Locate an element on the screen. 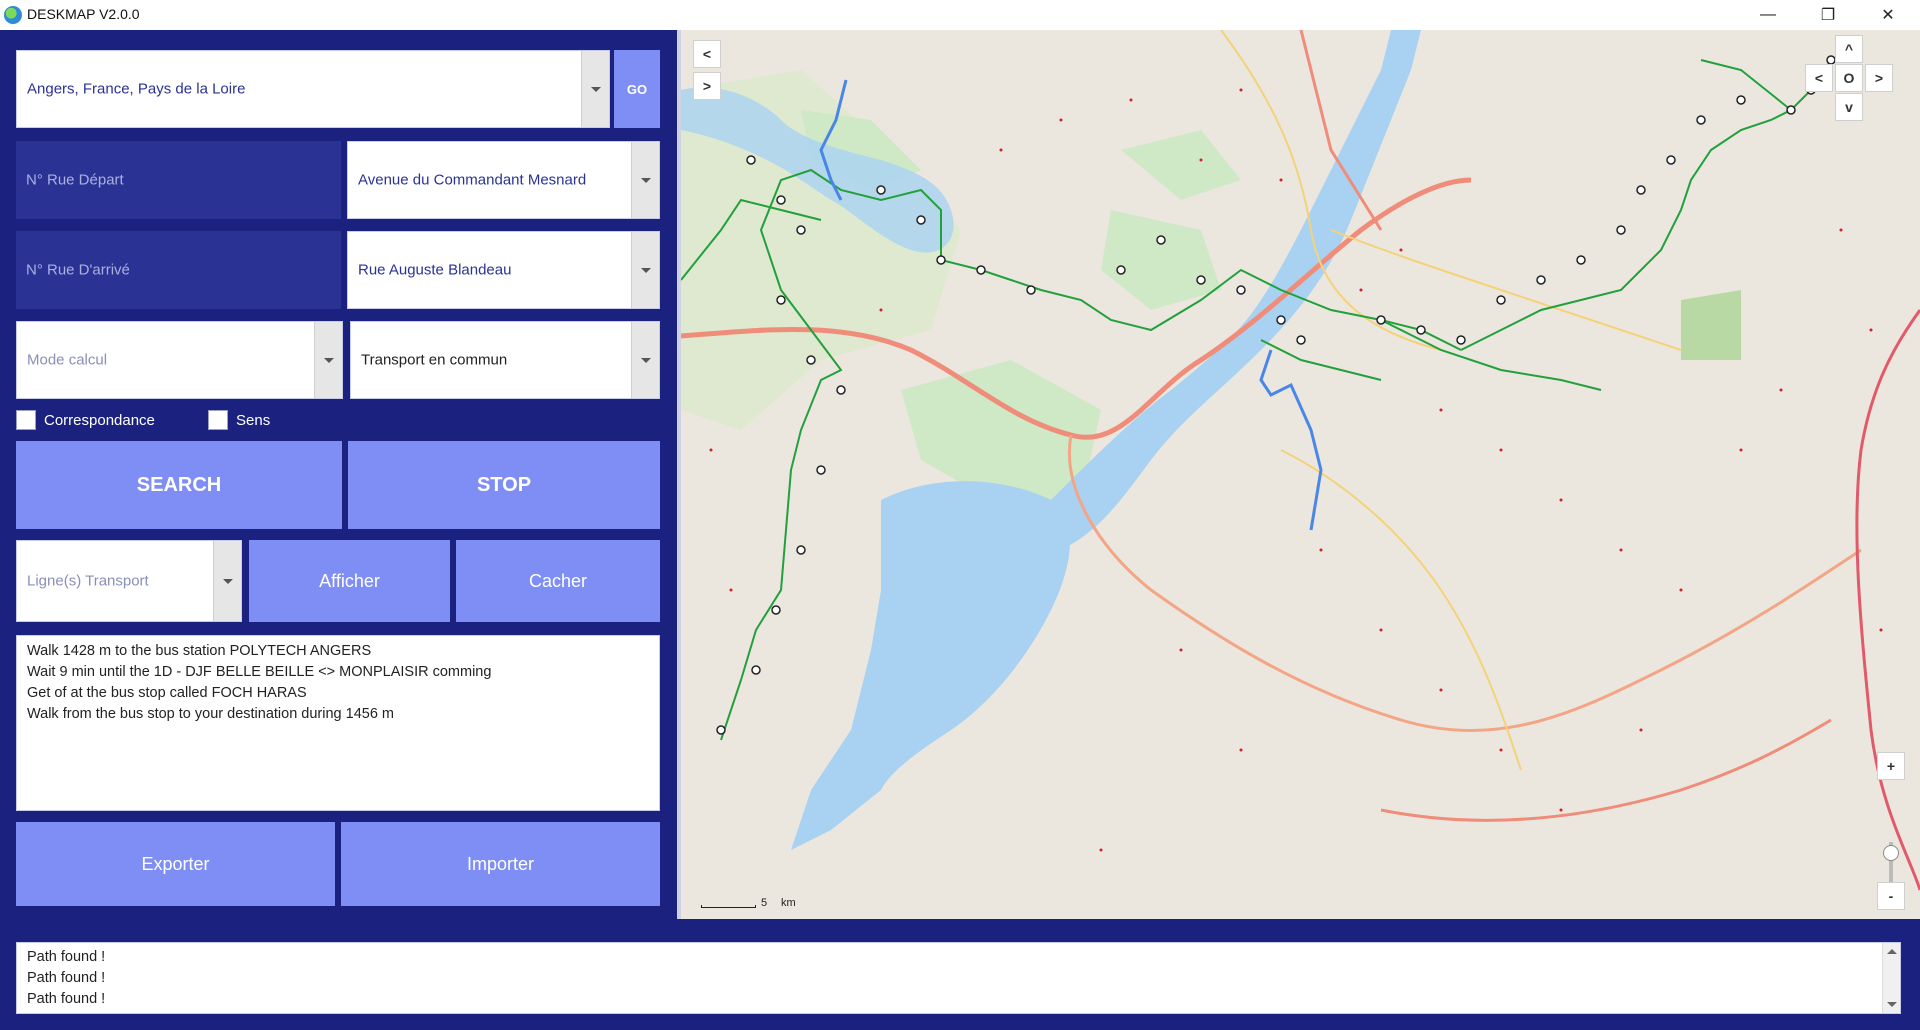  transport-lines-placeholder: Ligne(s) Transport is located at coordinates (88, 581).